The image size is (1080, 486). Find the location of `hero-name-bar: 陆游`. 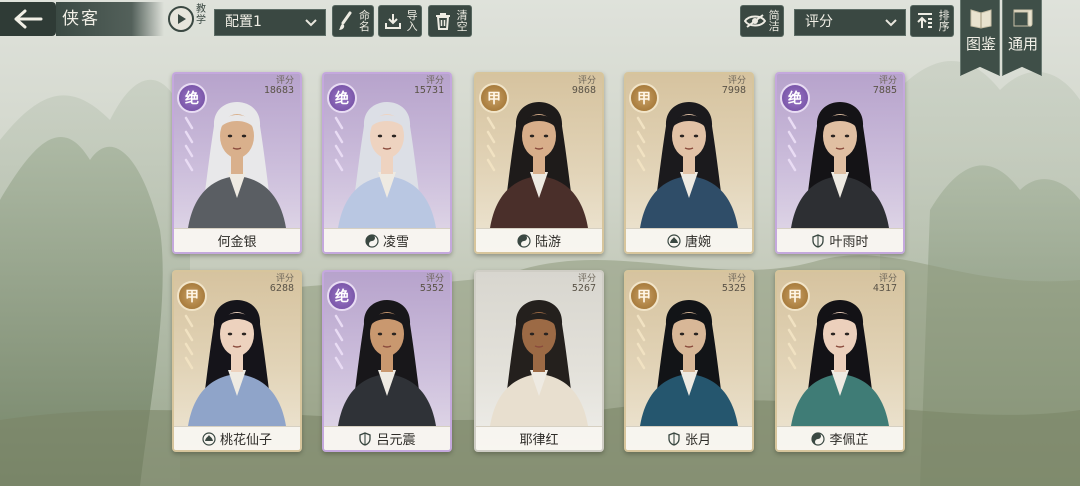

hero-name-bar: 陆游 is located at coordinates (539, 240).